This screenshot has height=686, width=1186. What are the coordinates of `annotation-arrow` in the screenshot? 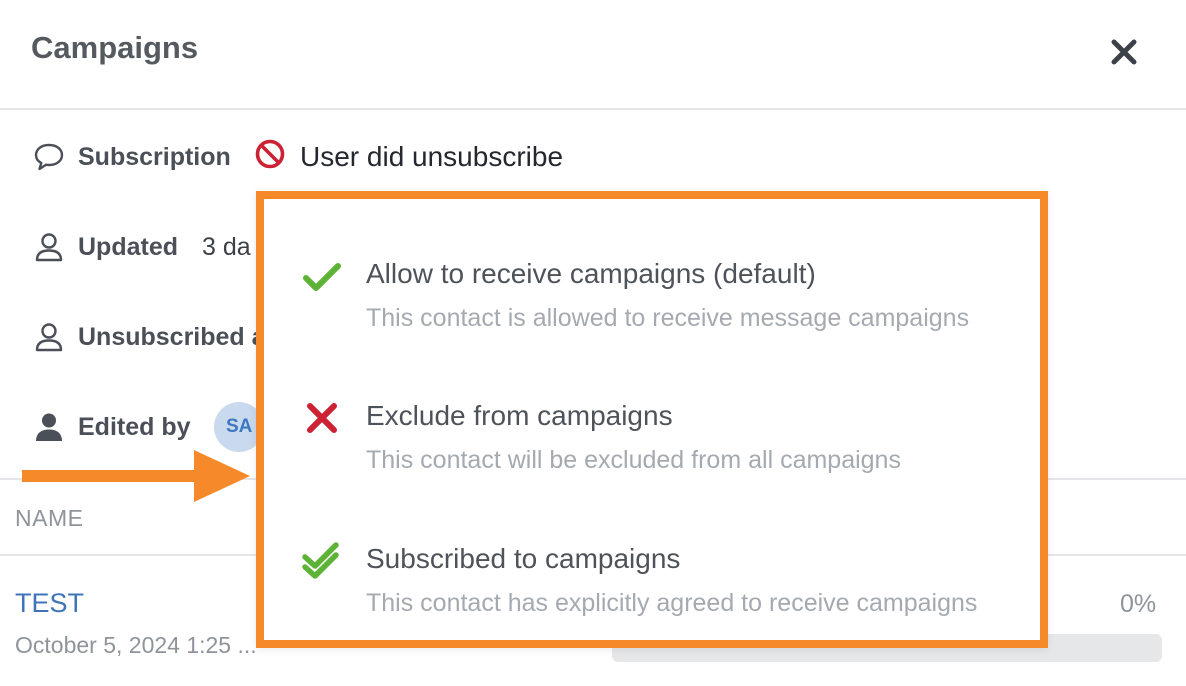 It's located at (136, 476).